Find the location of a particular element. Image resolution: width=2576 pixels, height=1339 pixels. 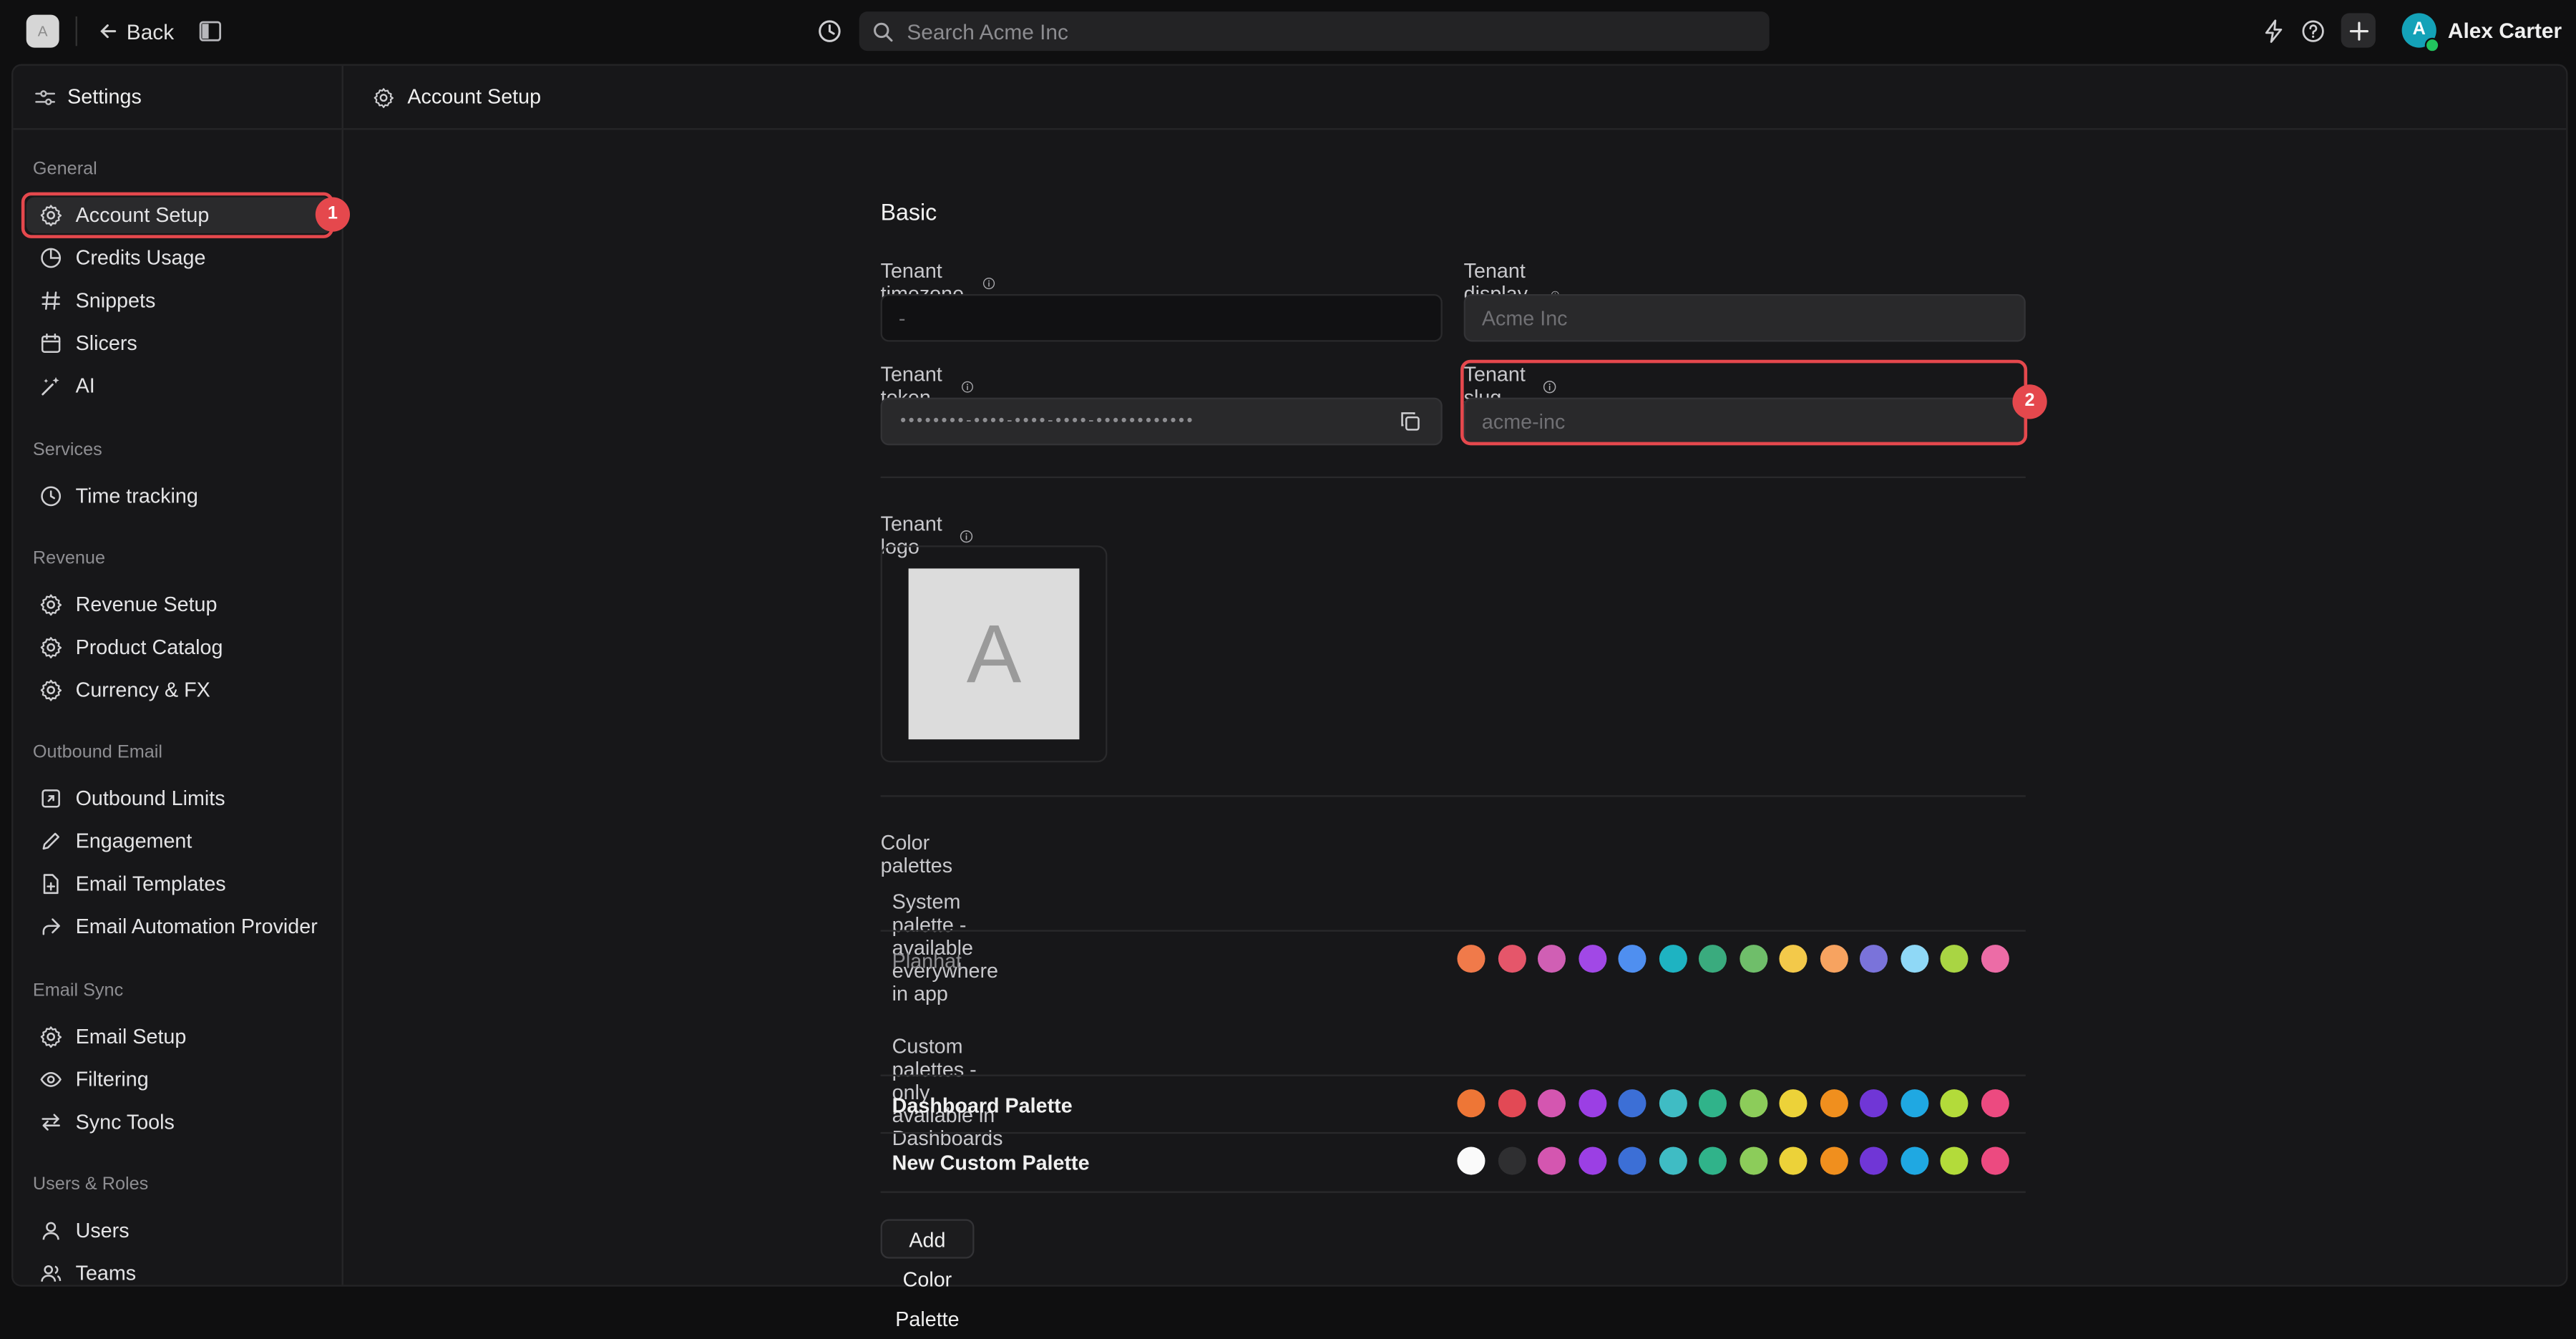

sidebar-item-sync-tools: Sync Tools is located at coordinates (179, 1122).